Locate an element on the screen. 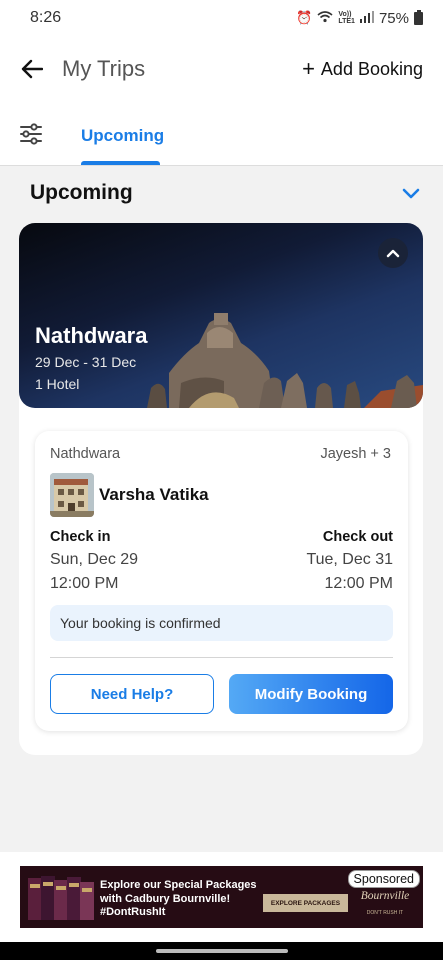  tab-active-indicator is located at coordinates (120, 163).